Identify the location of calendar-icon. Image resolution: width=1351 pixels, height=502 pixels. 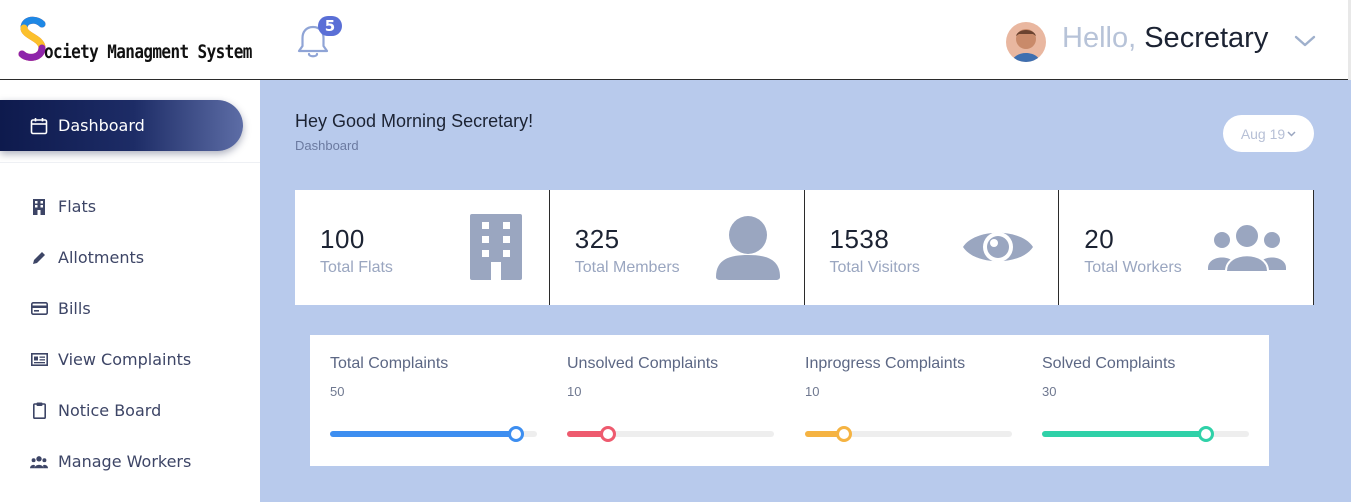
(39, 125).